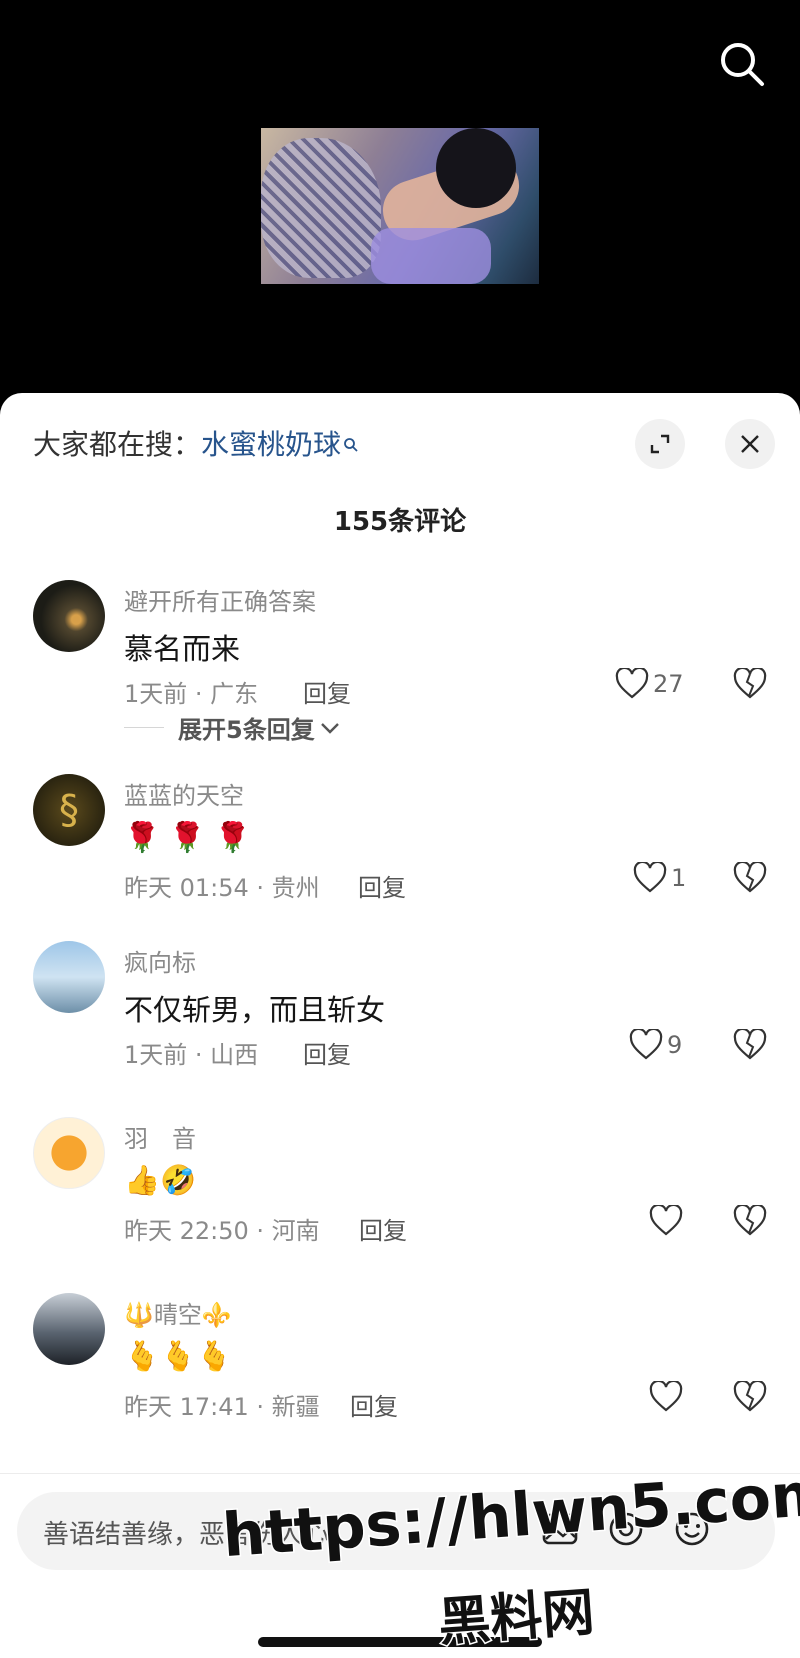  Describe the element at coordinates (184, 793) in the screenshot. I see `comment-author: 蓝蓝的天空` at that location.